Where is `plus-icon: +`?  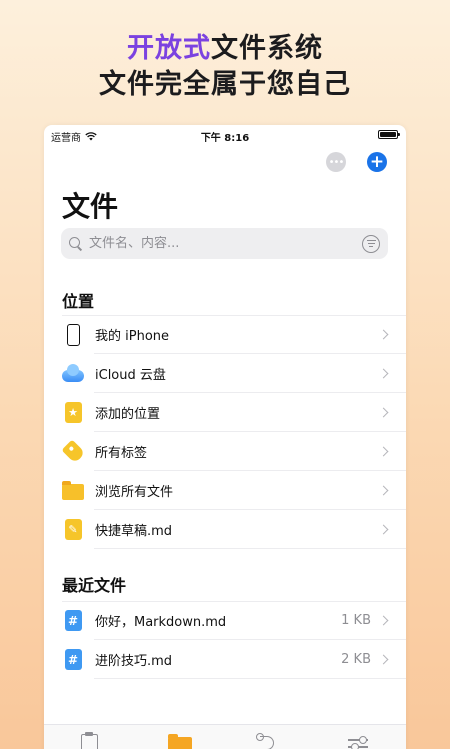
plus-icon: + is located at coordinates (377, 162).